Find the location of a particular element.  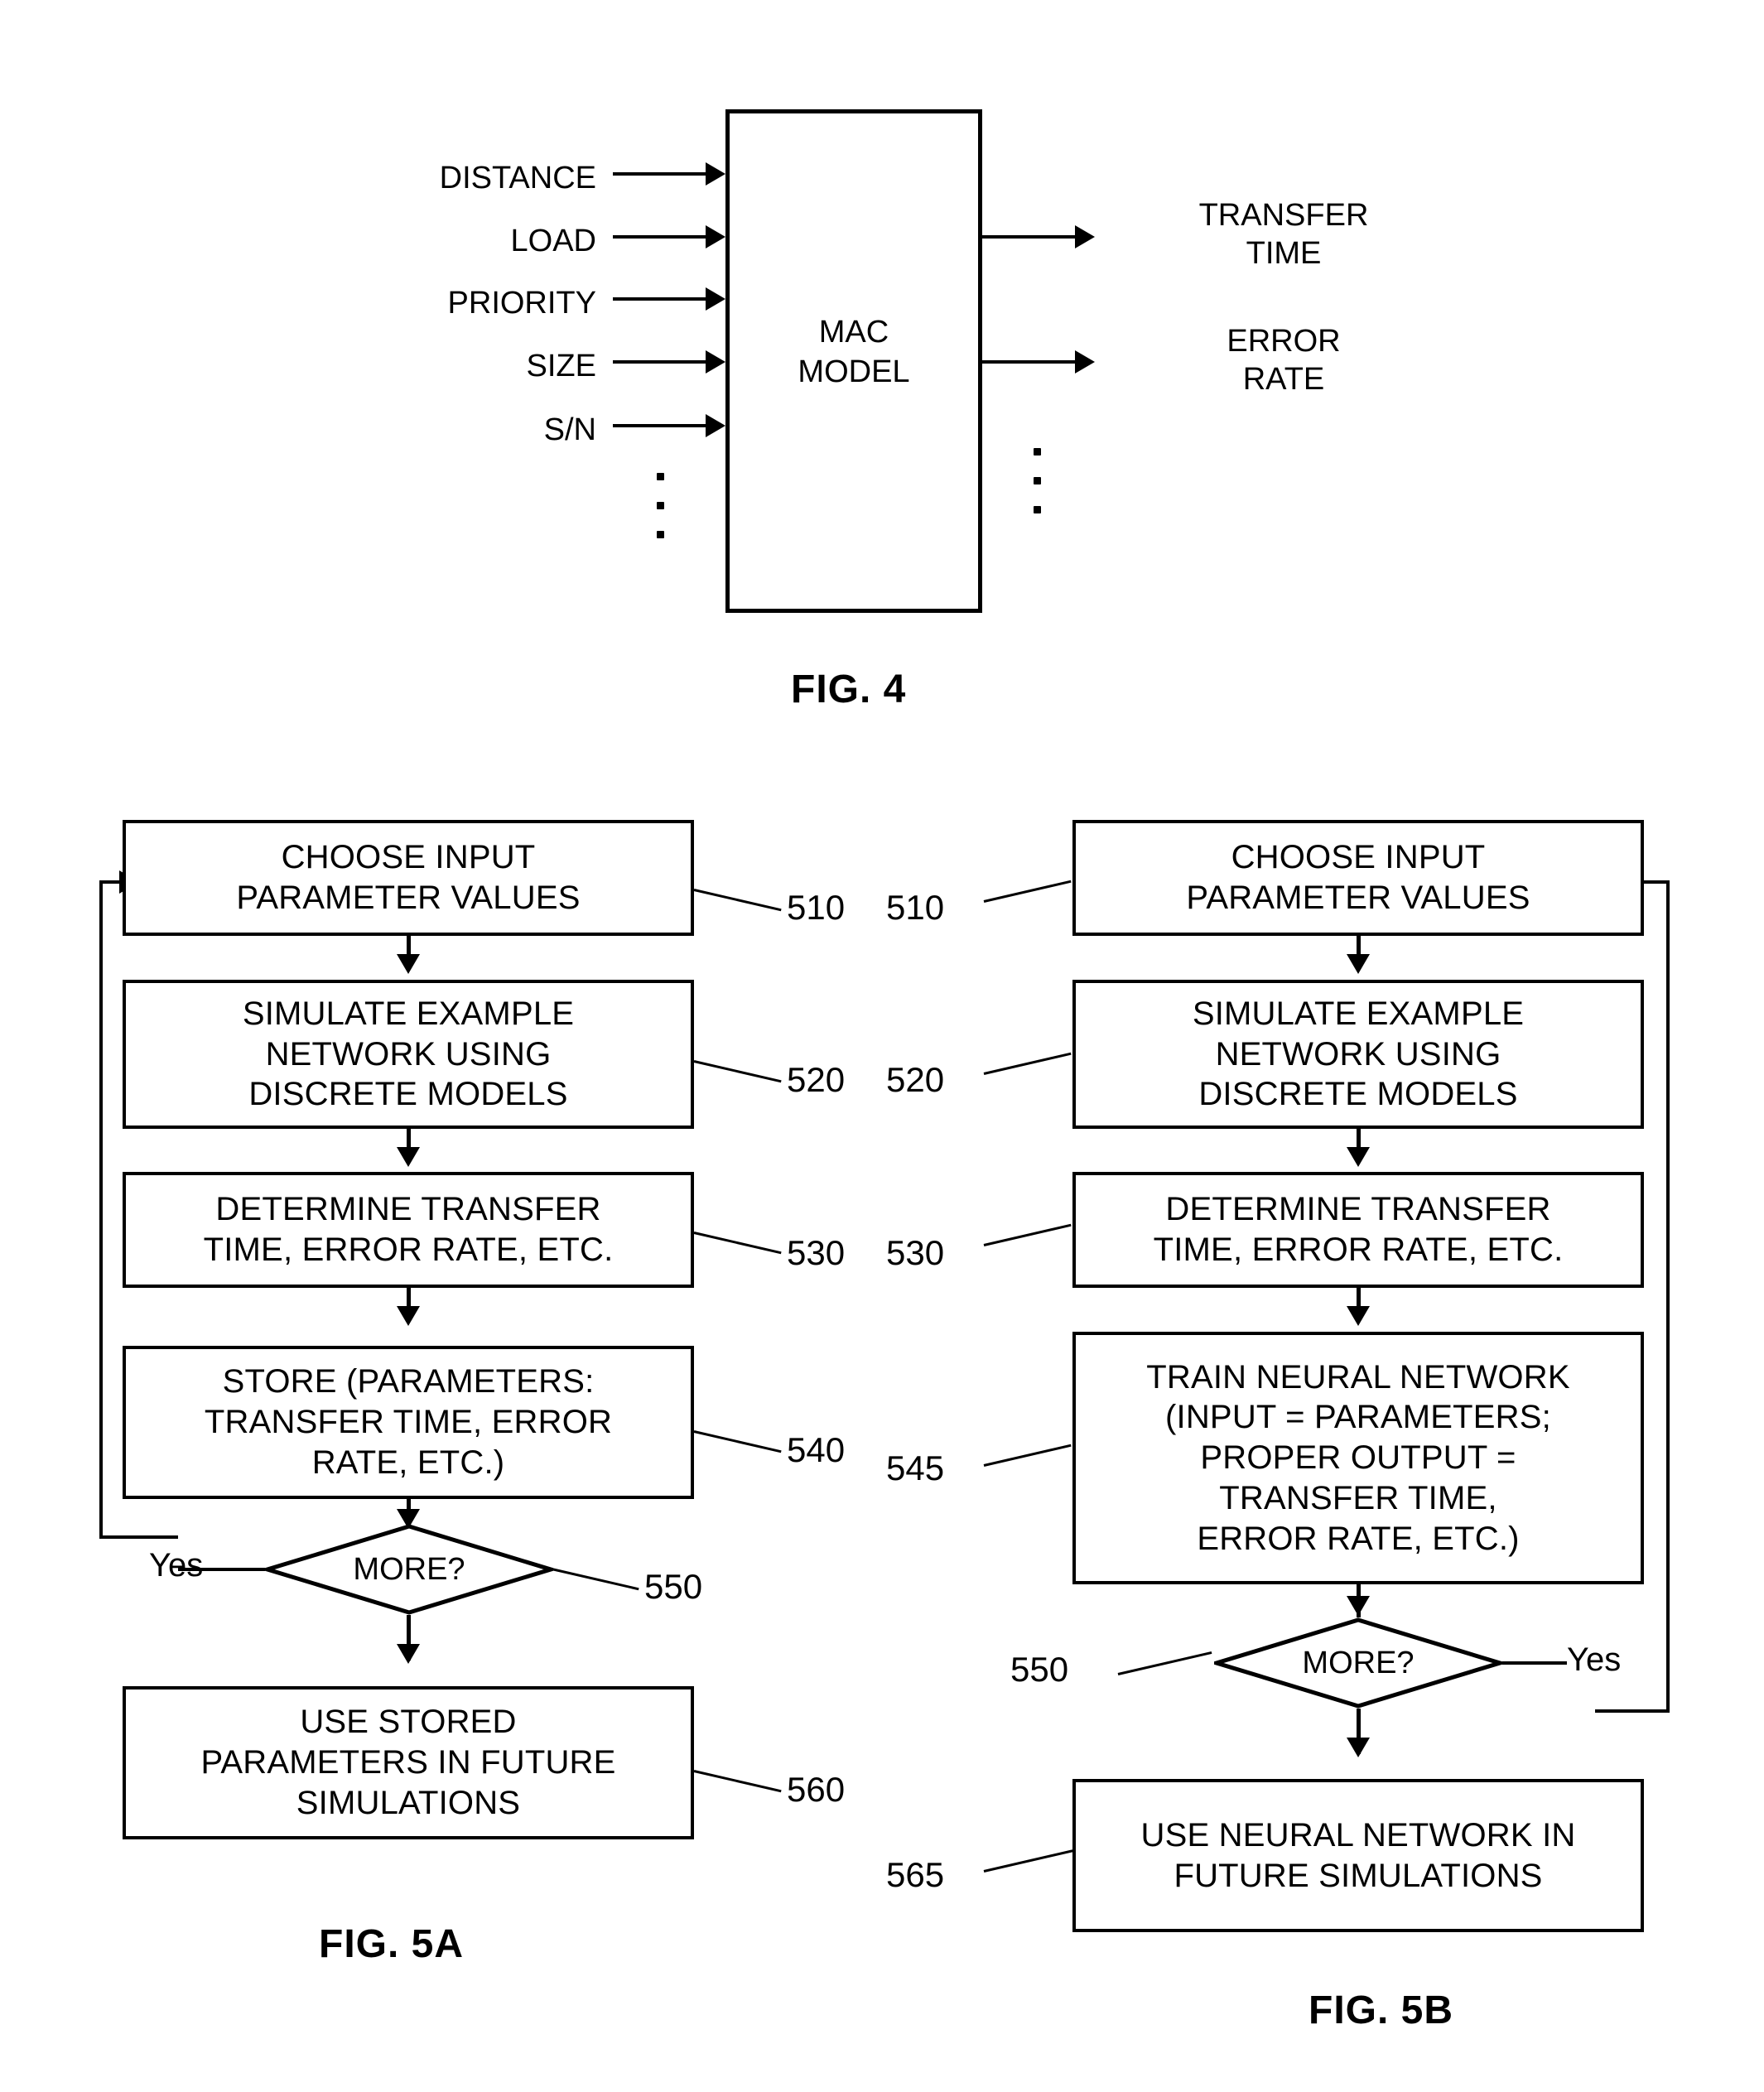

connector-arrowhead-530-545-5b is located at coordinates (1358, 1316).